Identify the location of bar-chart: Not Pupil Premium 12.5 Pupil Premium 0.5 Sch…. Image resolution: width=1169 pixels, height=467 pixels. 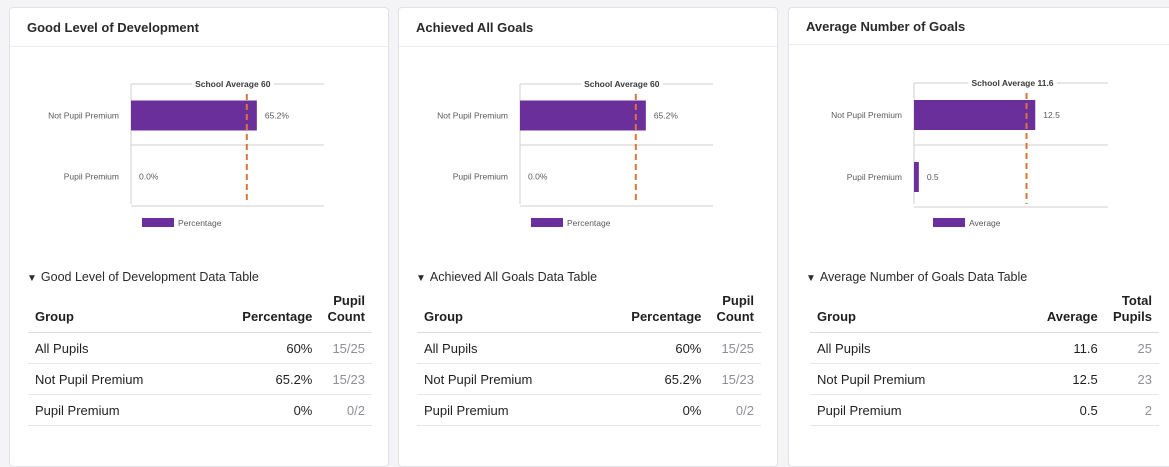
(969, 152).